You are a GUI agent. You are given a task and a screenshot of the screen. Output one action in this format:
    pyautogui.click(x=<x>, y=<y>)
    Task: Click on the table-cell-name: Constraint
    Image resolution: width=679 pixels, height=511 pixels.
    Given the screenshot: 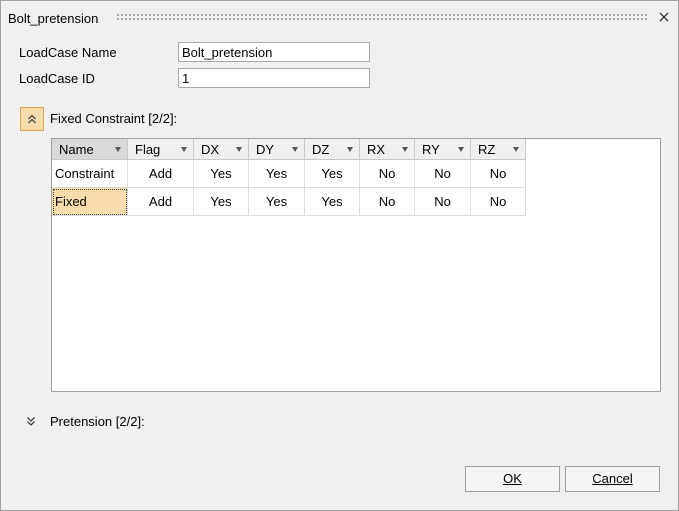 What is the action you would take?
    pyautogui.click(x=90, y=174)
    